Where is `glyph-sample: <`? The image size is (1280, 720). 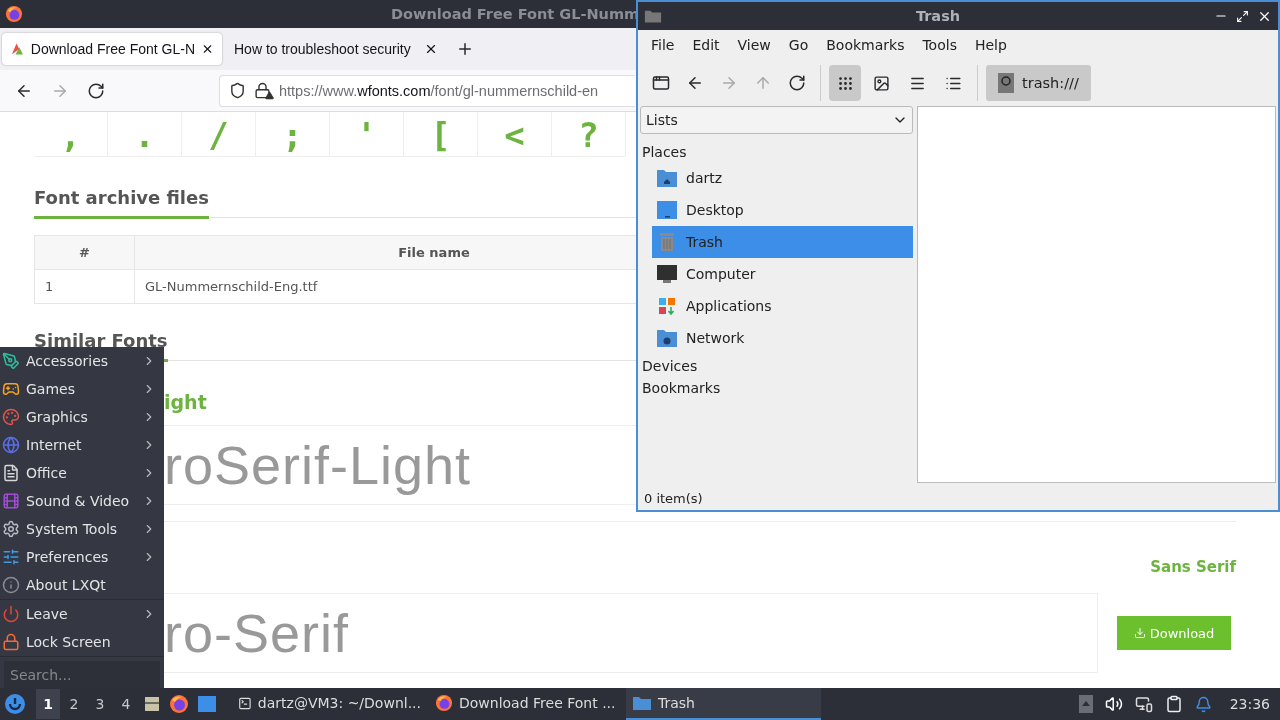
glyph-sample: < is located at coordinates (514, 135).